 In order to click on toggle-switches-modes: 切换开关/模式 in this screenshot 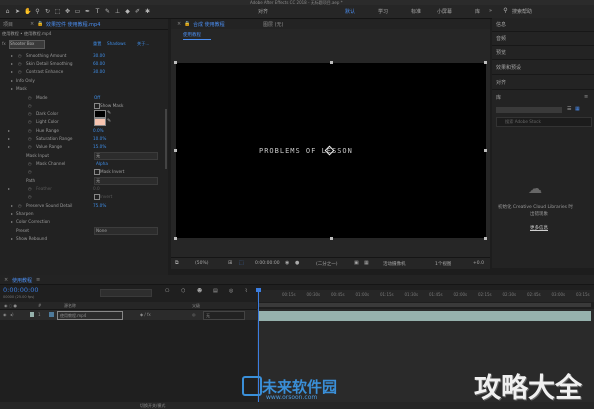, I will do `click(152, 406)`.